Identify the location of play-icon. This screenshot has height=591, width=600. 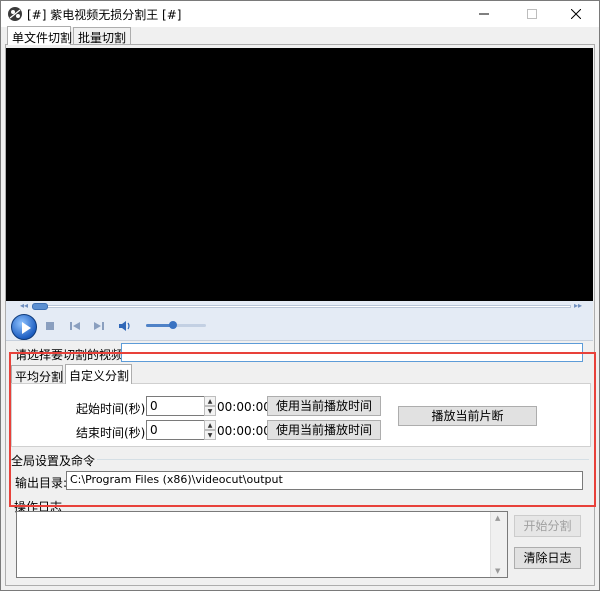
(26, 328).